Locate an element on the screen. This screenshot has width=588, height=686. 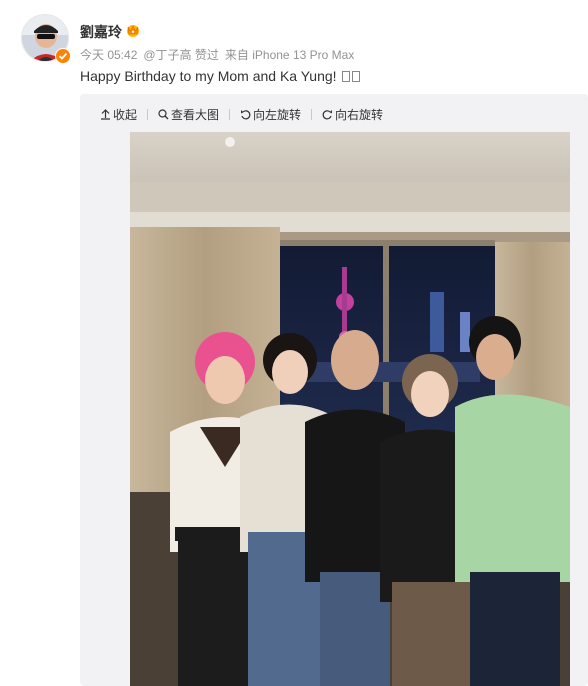
rotate-left-button: 向左旋转 is located at coordinates (270, 114).